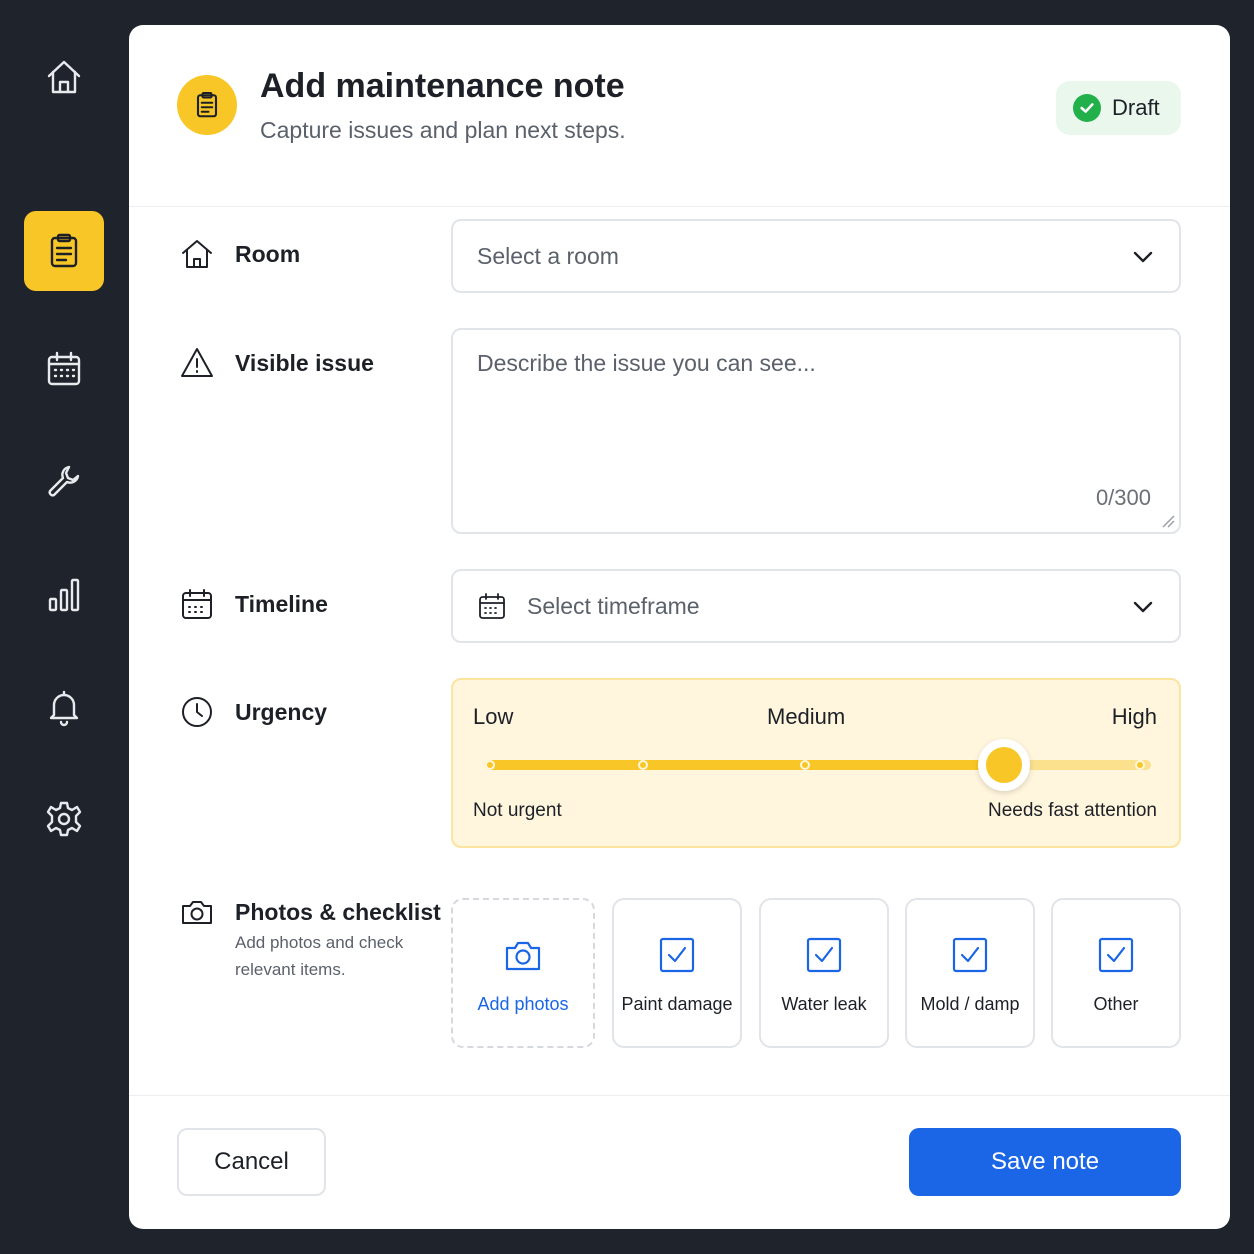  I want to click on checklist-item: Paint damage, so click(677, 973).